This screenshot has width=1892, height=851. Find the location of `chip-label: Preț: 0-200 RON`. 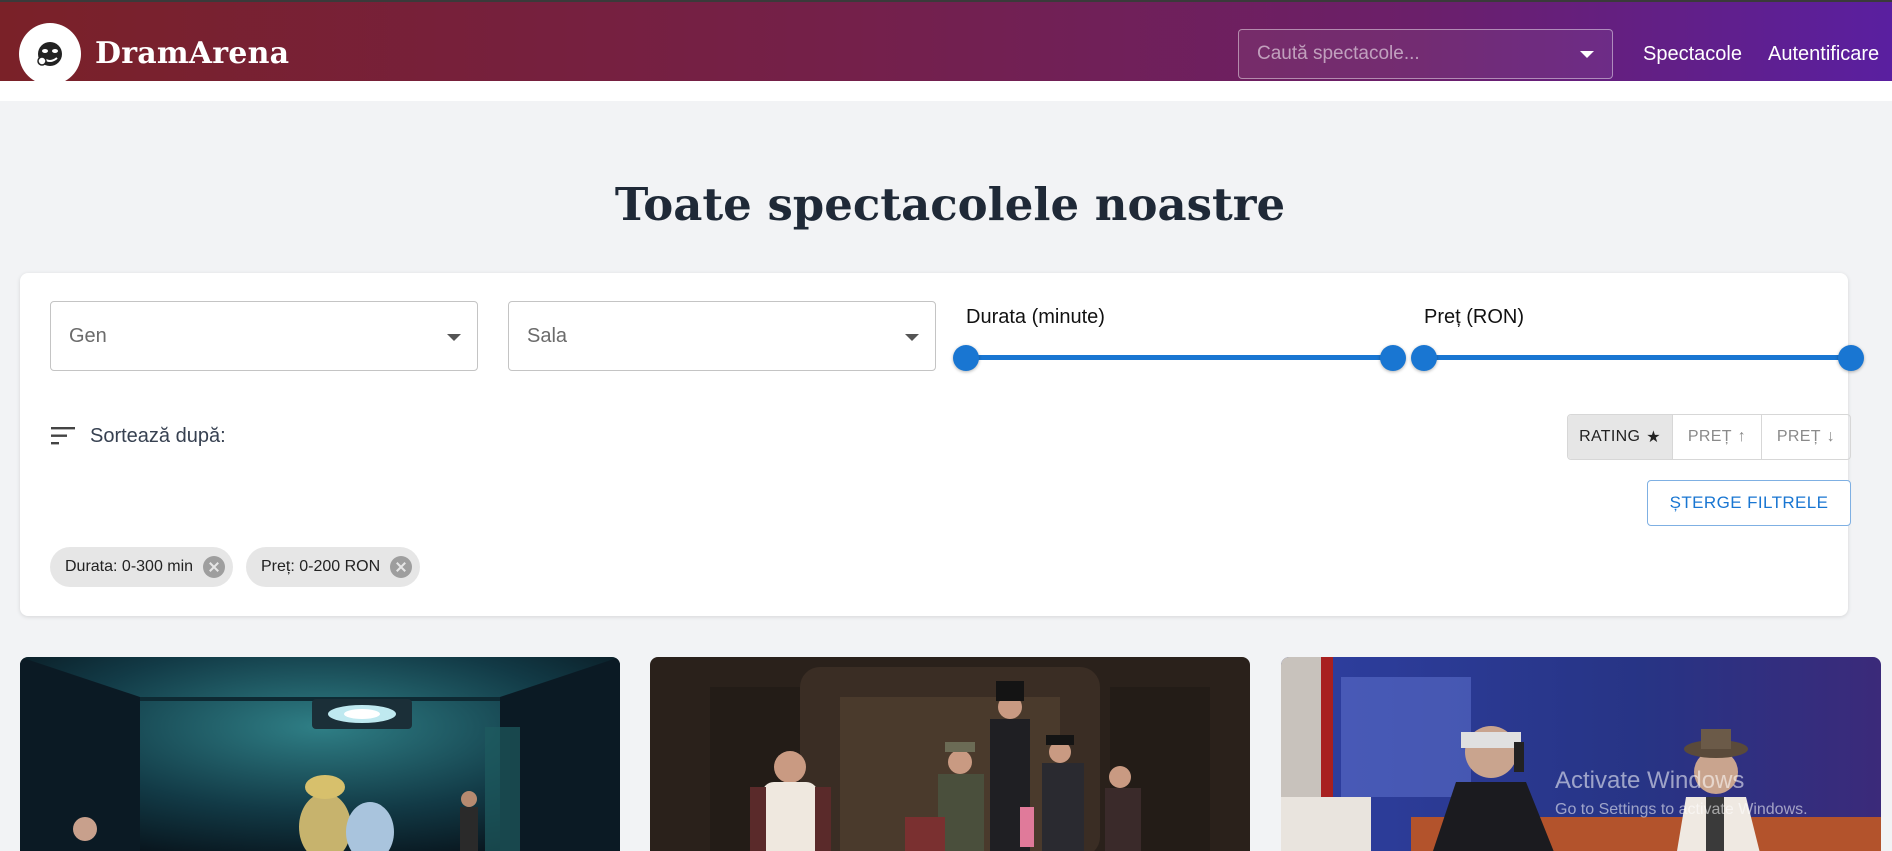

chip-label: Preț: 0-200 RON is located at coordinates (321, 566).